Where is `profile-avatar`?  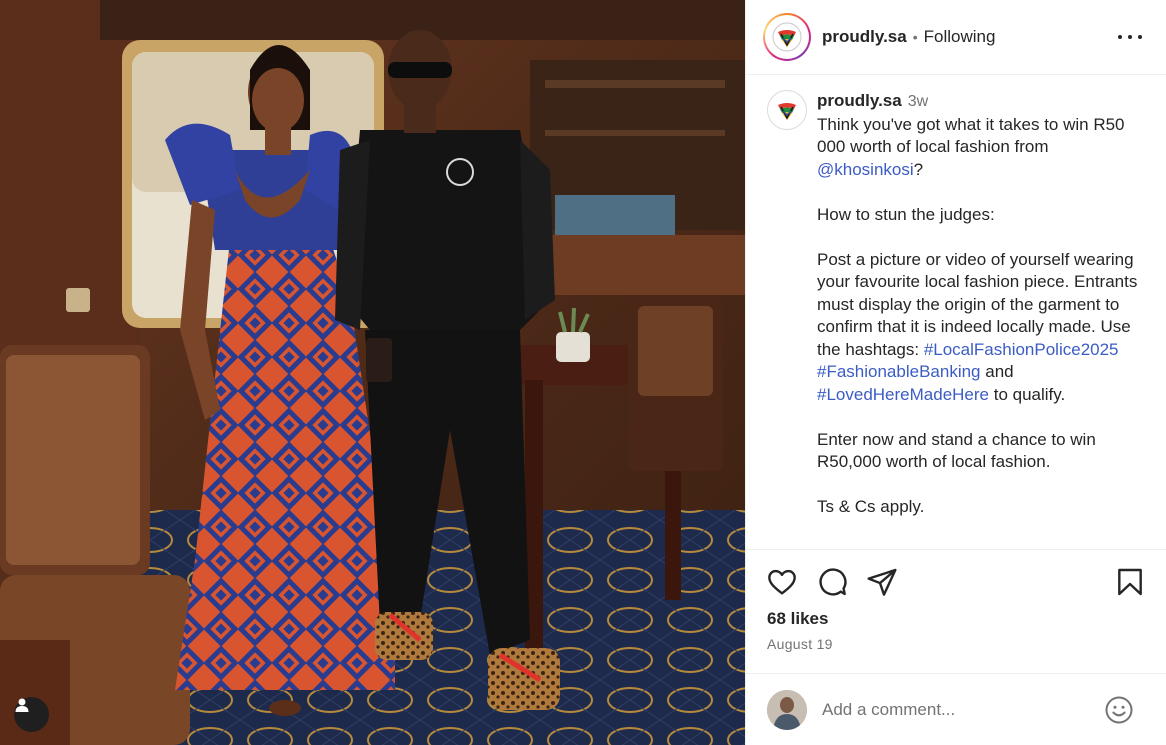 profile-avatar is located at coordinates (787, 37).